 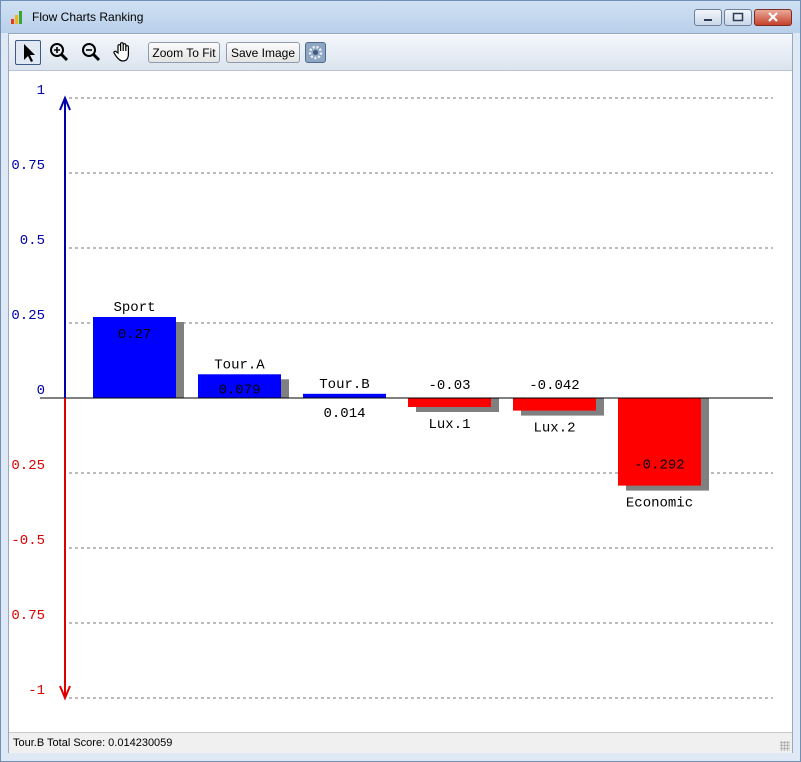 I want to click on zoom-in-icon, so click(x=59, y=52).